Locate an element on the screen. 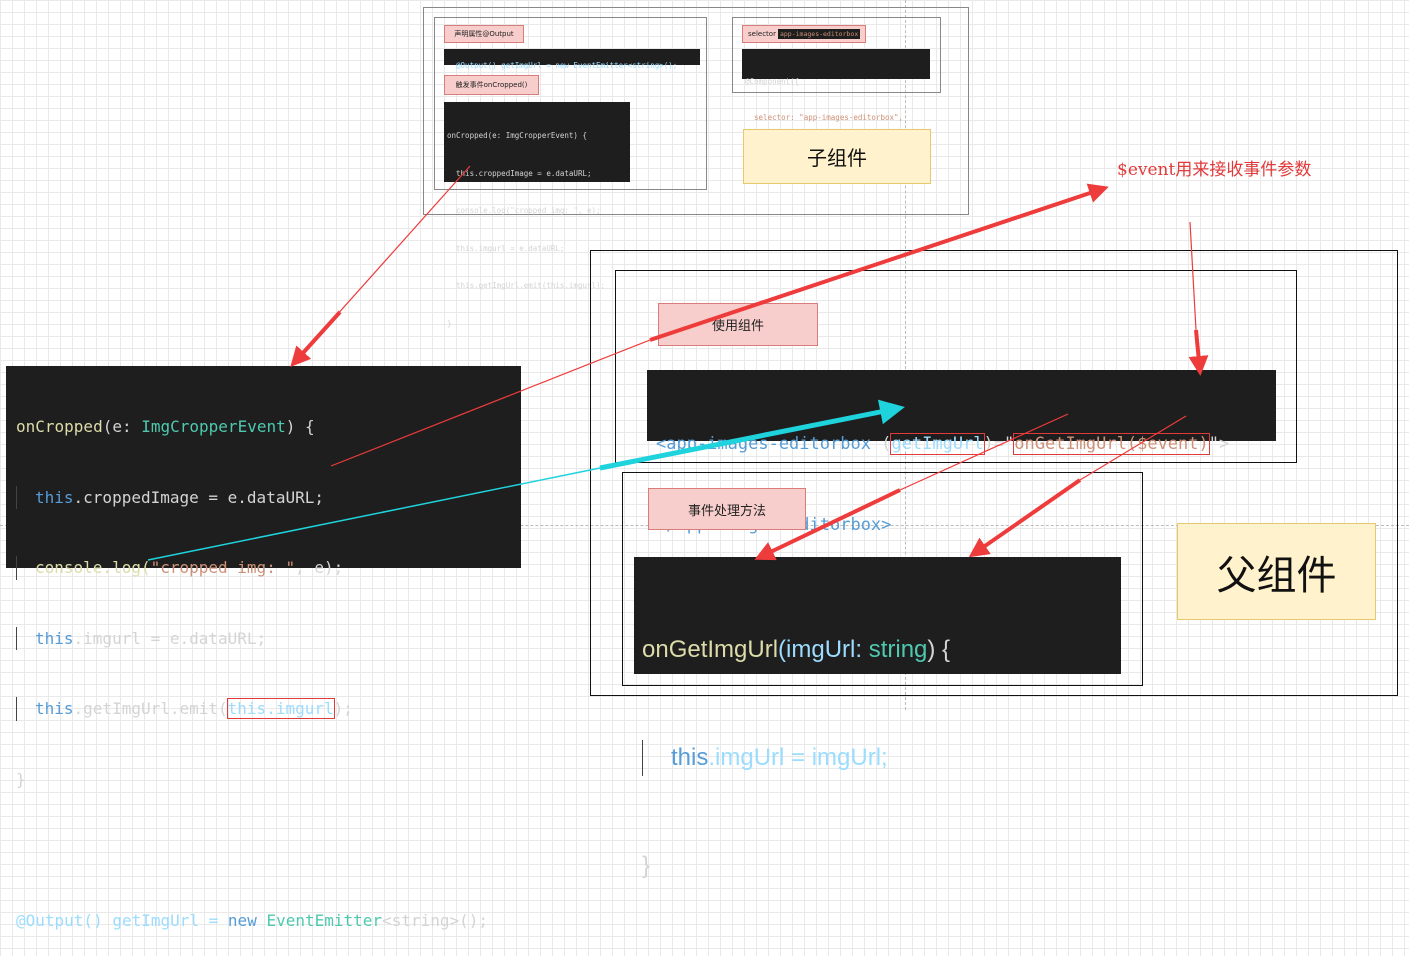 The image size is (1409, 956). handler-code-line-2: this.imgUrl = imgUrl; is located at coordinates (877, 758).